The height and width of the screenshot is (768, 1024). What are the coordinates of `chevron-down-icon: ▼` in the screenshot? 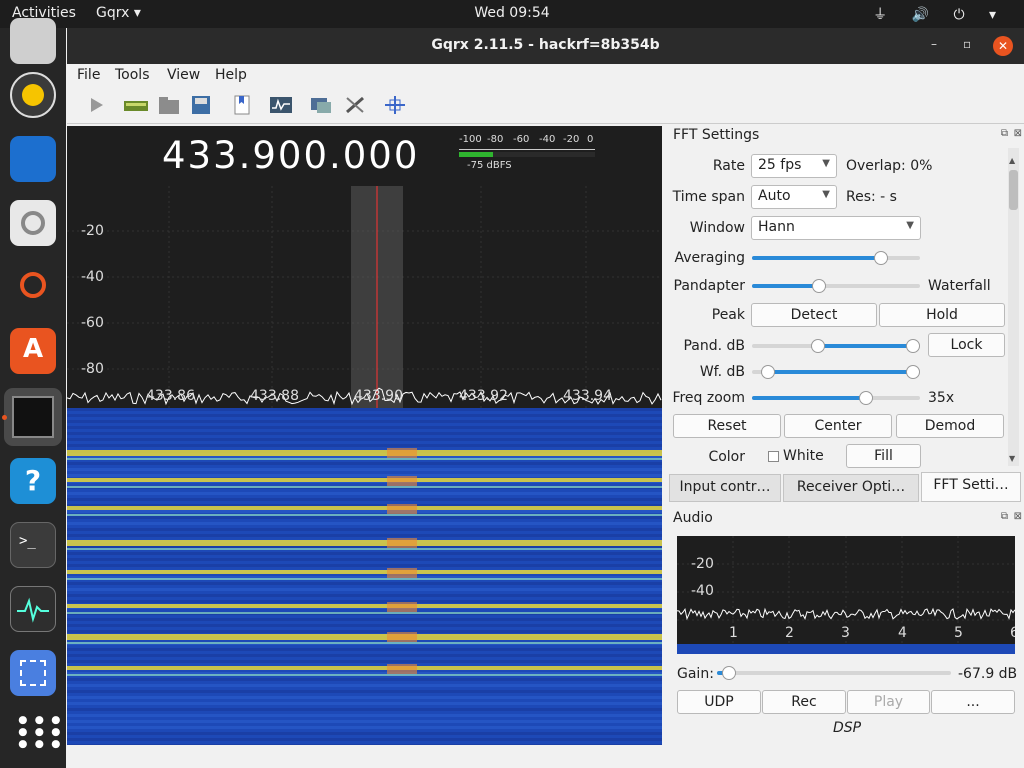 It's located at (826, 194).